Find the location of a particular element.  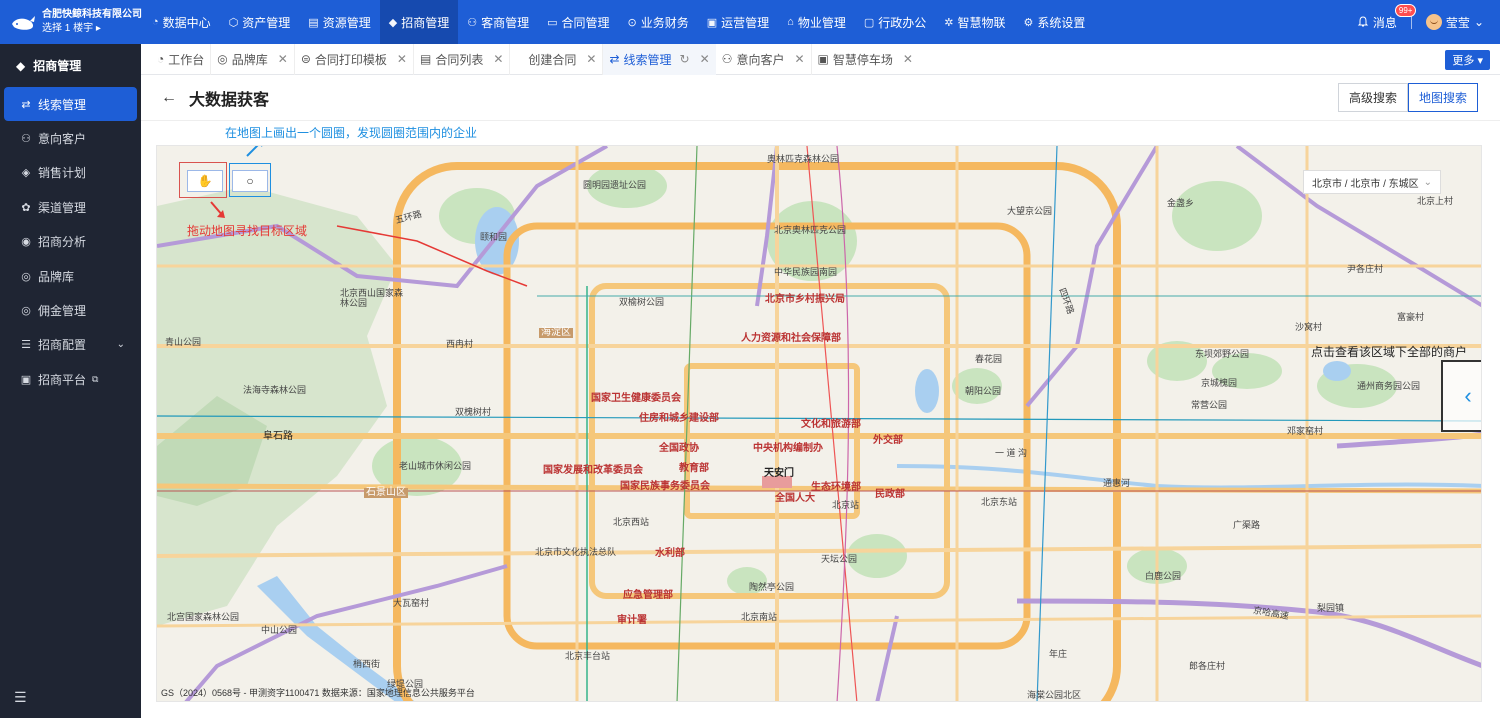

tab-intent-clients: ⚇ 意向客户 ✕ is located at coordinates (764, 59).